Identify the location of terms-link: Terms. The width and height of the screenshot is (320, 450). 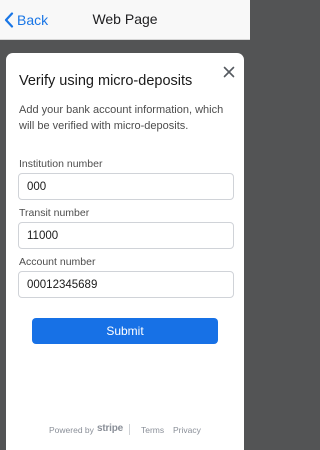
(152, 430).